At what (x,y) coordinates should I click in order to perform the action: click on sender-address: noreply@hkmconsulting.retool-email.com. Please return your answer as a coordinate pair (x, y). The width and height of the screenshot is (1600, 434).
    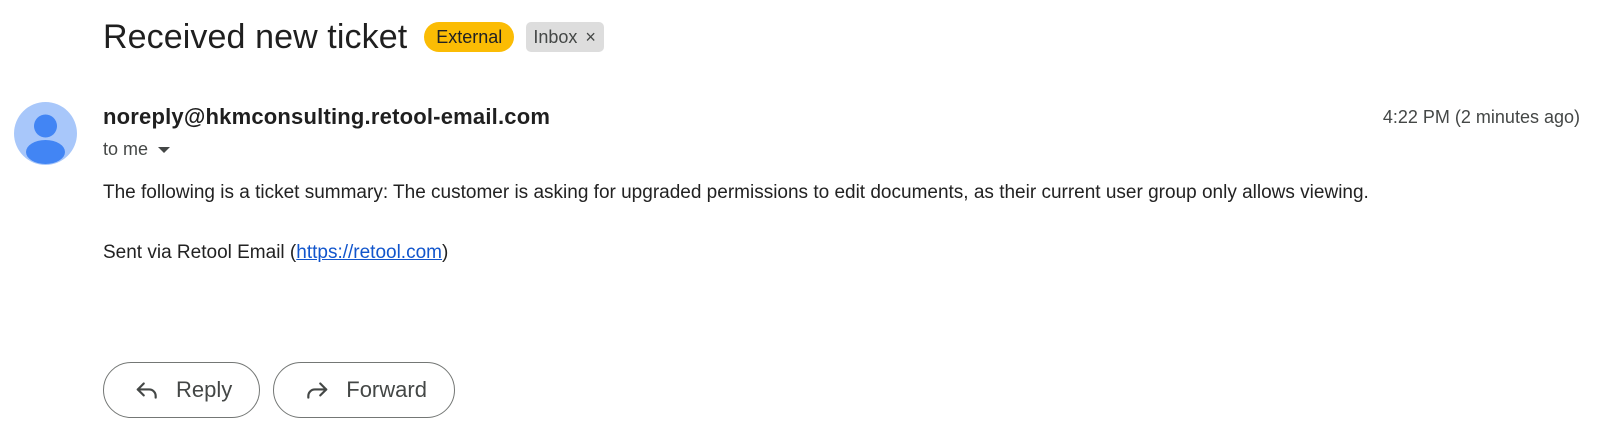
    Looking at the image, I should click on (326, 117).